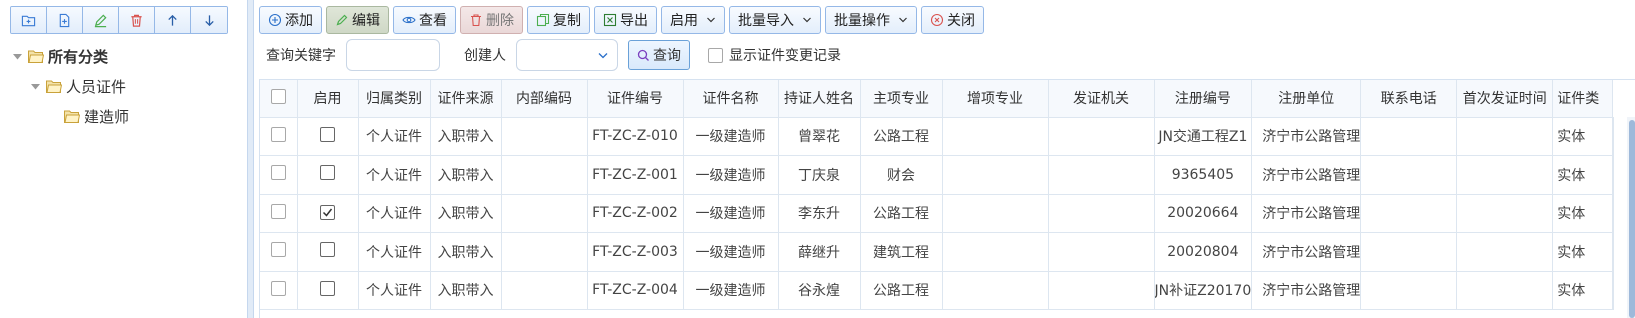  Describe the element at coordinates (659, 55) in the screenshot. I see `query-button: 查询` at that location.